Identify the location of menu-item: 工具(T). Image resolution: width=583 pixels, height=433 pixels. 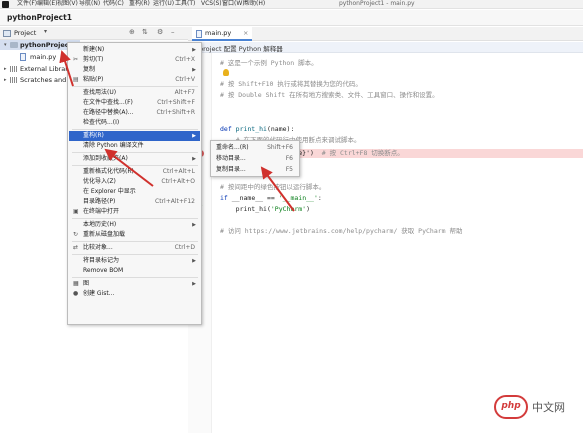
(185, 4).